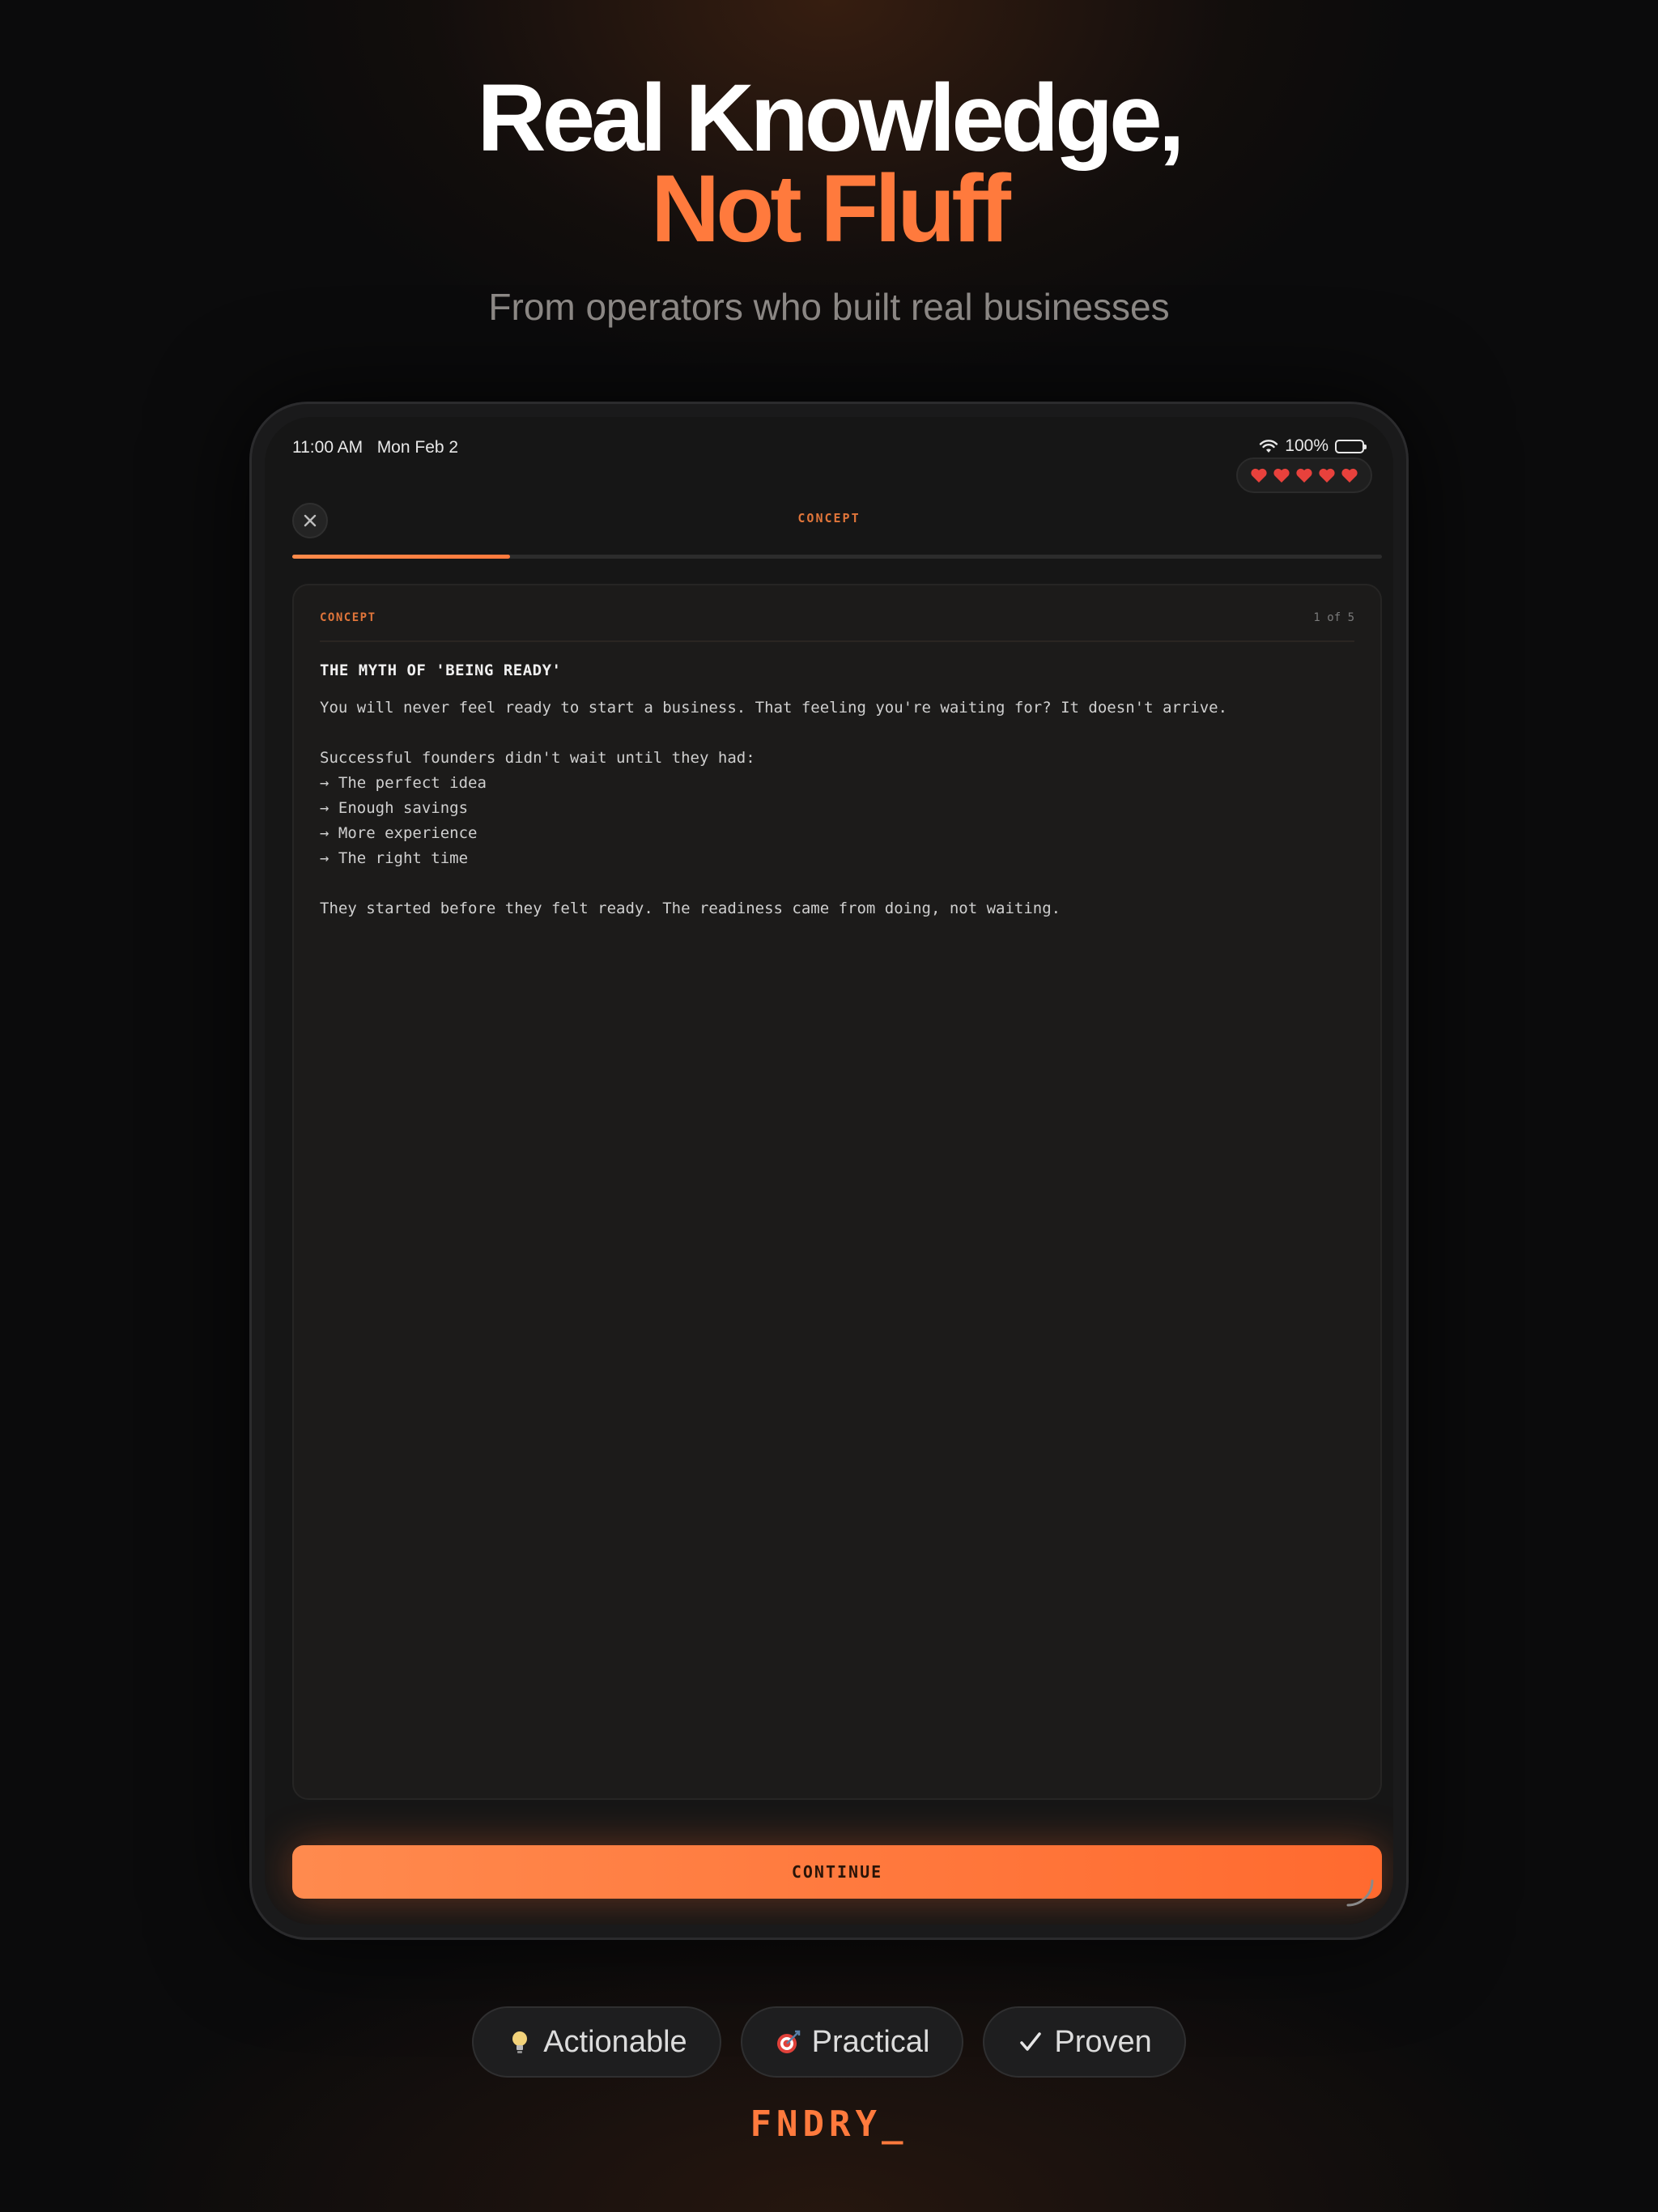 The image size is (1658, 2212). Describe the element at coordinates (1307, 446) in the screenshot. I see `battery-percent: 100%` at that location.